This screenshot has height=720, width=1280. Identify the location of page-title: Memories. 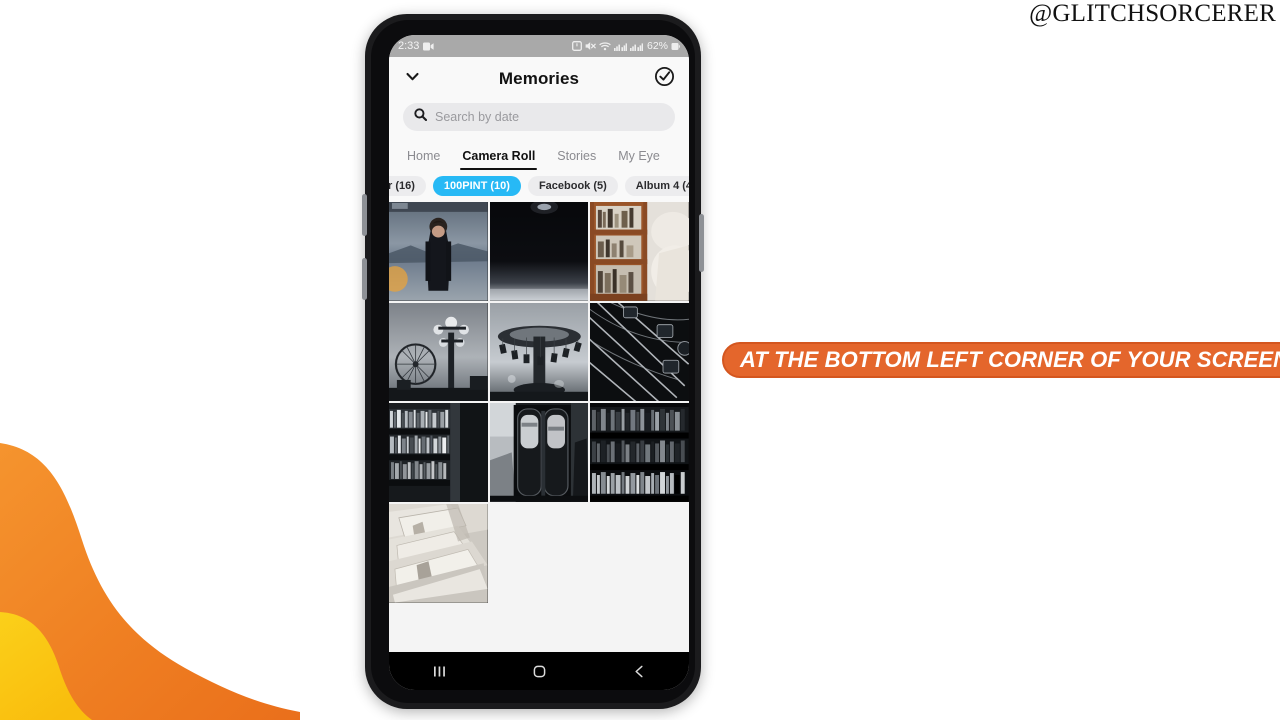
(539, 78).